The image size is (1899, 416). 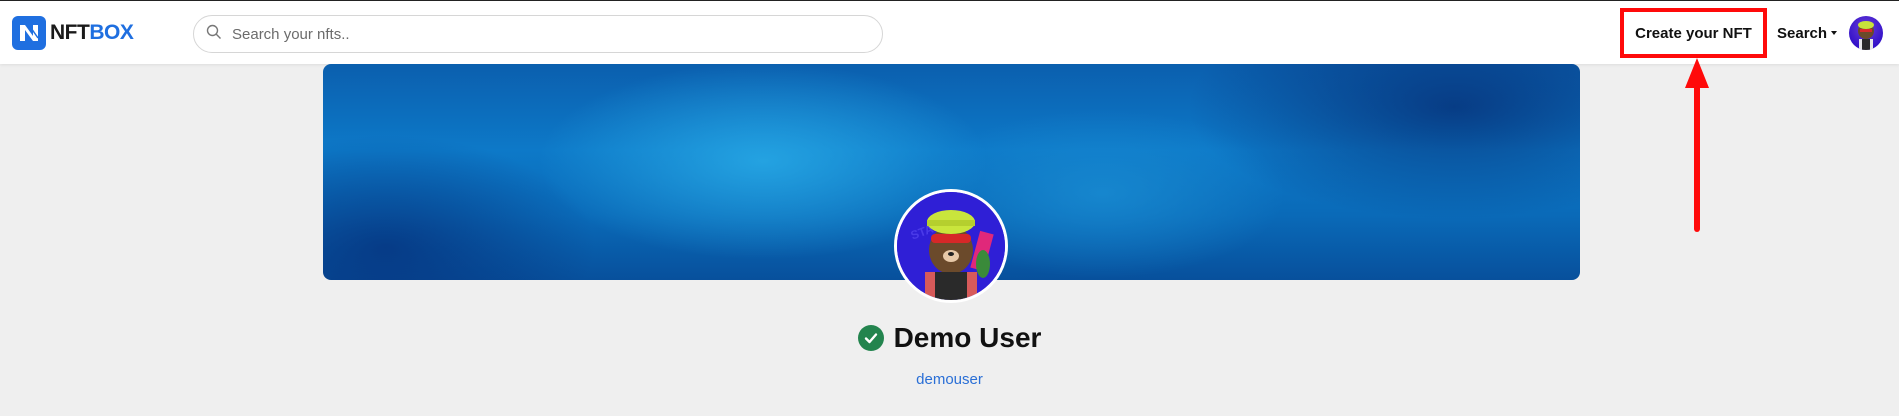 I want to click on logo-text-part1: NFT, so click(x=70, y=32).